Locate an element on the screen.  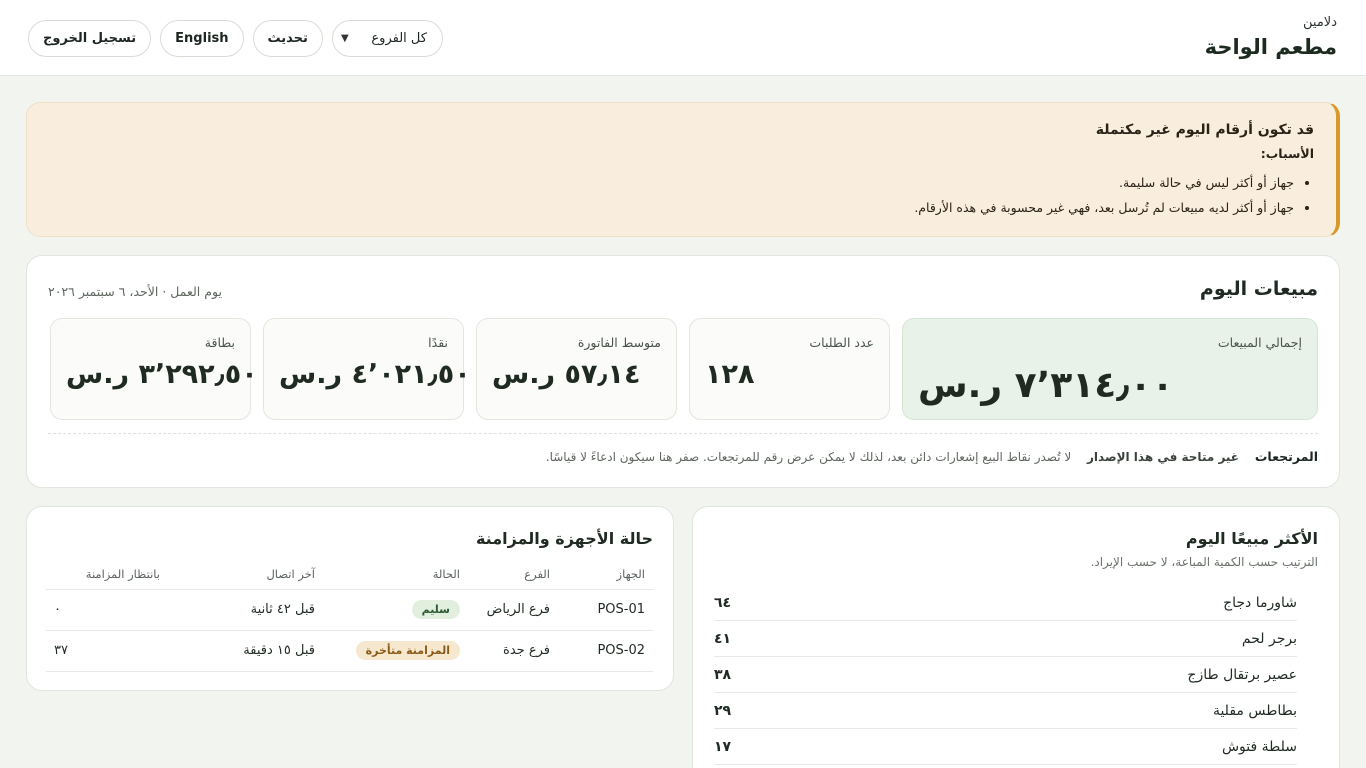
device-branch: فرع جدة is located at coordinates (513, 651).